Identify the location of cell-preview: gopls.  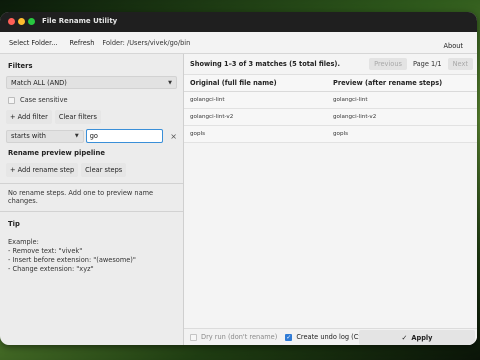
(340, 134).